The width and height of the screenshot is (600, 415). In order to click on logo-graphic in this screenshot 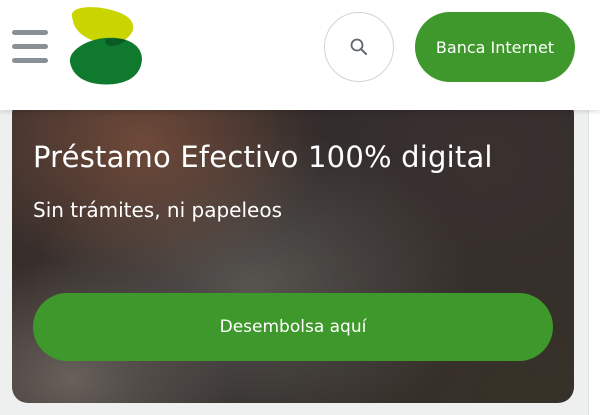, I will do `click(105, 46)`.